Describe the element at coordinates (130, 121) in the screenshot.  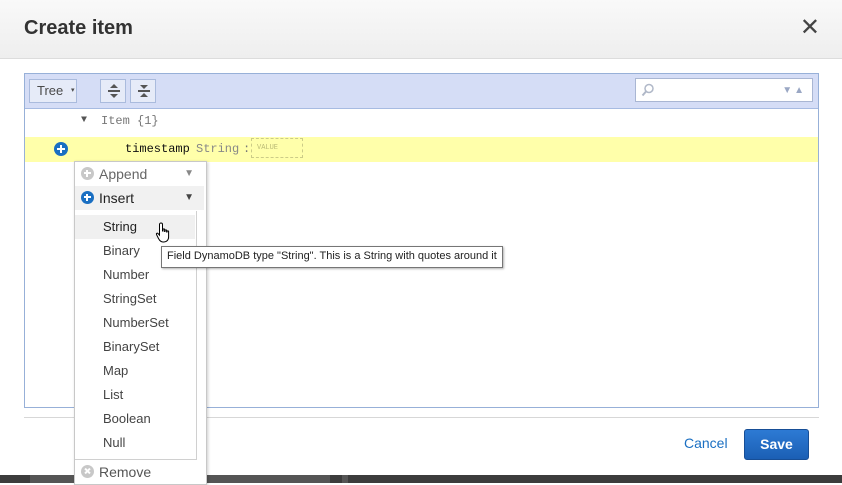
I see `root-label: Item {1}` at that location.